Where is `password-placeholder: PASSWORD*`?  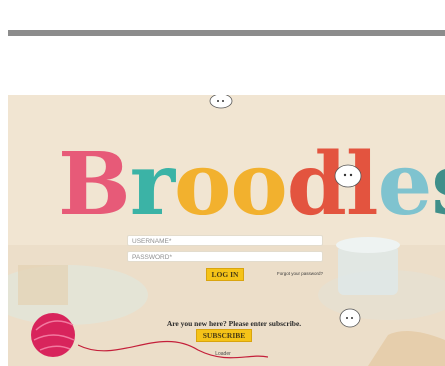
password-placeholder: PASSWORD* is located at coordinates (152, 257).